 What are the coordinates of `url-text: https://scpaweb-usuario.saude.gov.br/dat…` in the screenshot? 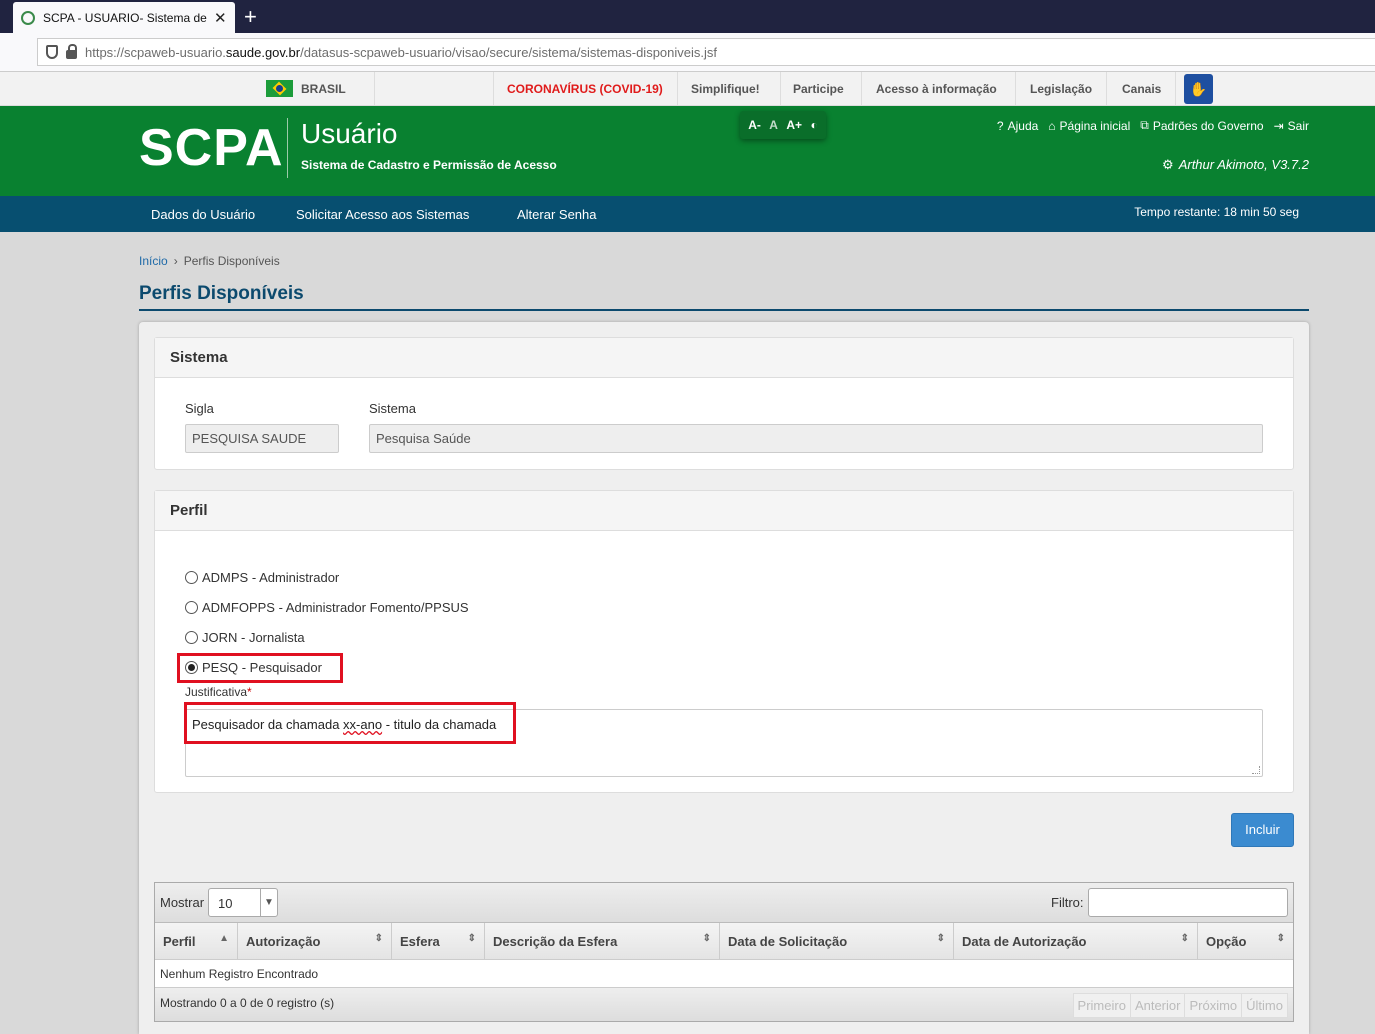 It's located at (401, 52).